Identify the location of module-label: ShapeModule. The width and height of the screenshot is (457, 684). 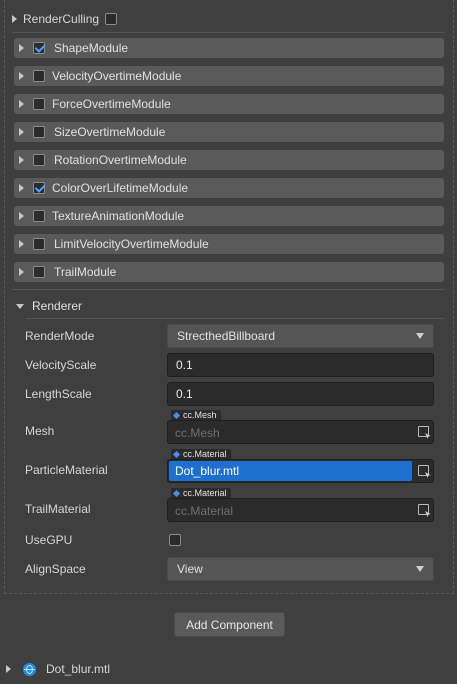
(91, 48).